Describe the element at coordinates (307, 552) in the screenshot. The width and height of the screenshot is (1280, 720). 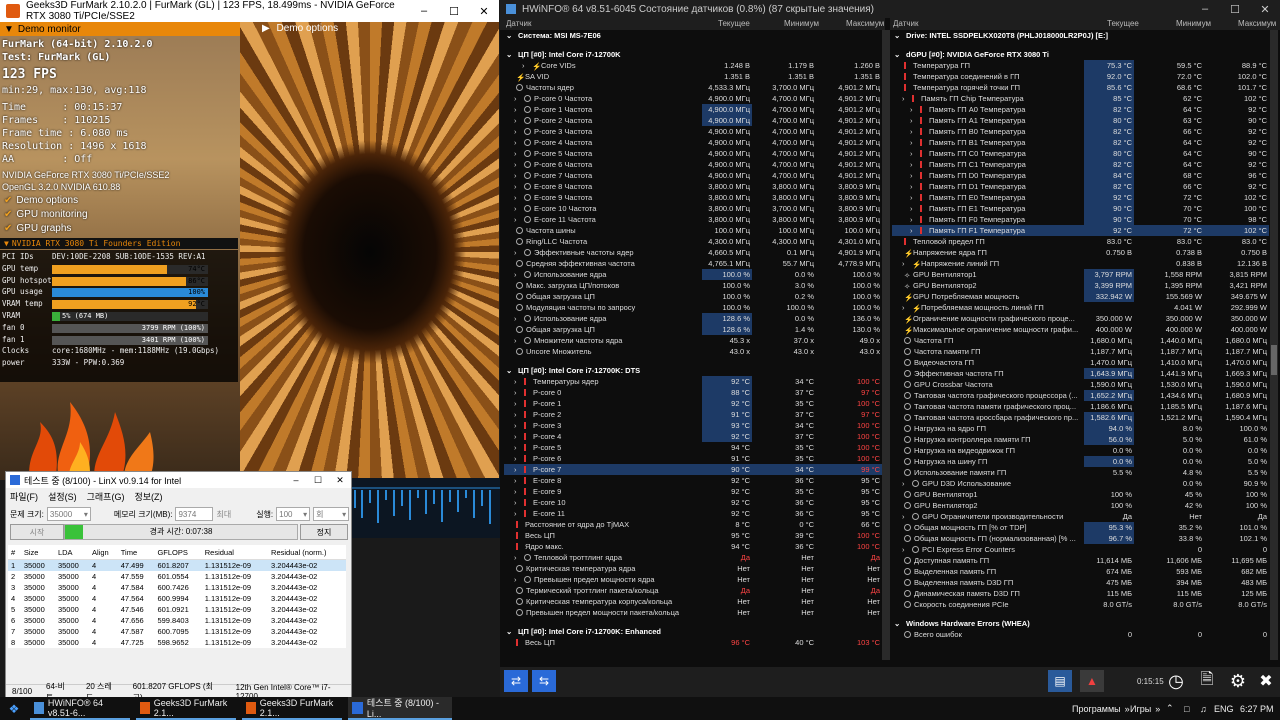
I see `column-header: Residual (norm.)` at that location.